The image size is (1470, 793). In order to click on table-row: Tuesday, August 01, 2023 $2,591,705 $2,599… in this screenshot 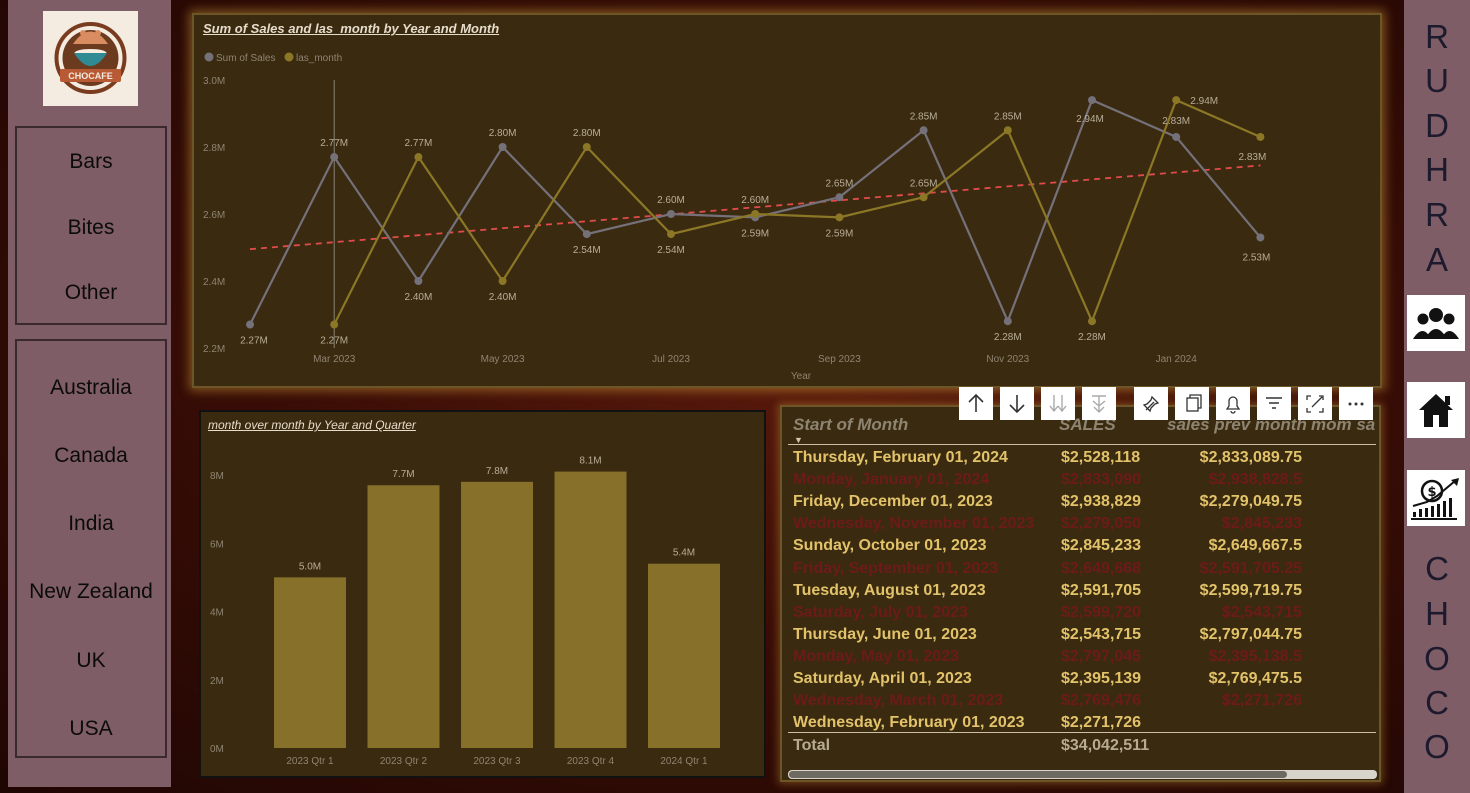, I will do `click(1077, 593)`.